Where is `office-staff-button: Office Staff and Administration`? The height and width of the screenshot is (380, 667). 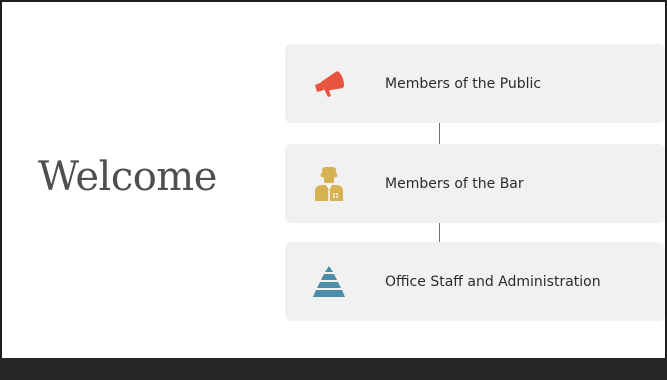
office-staff-button: Office Staff and Administration is located at coordinates (475, 281).